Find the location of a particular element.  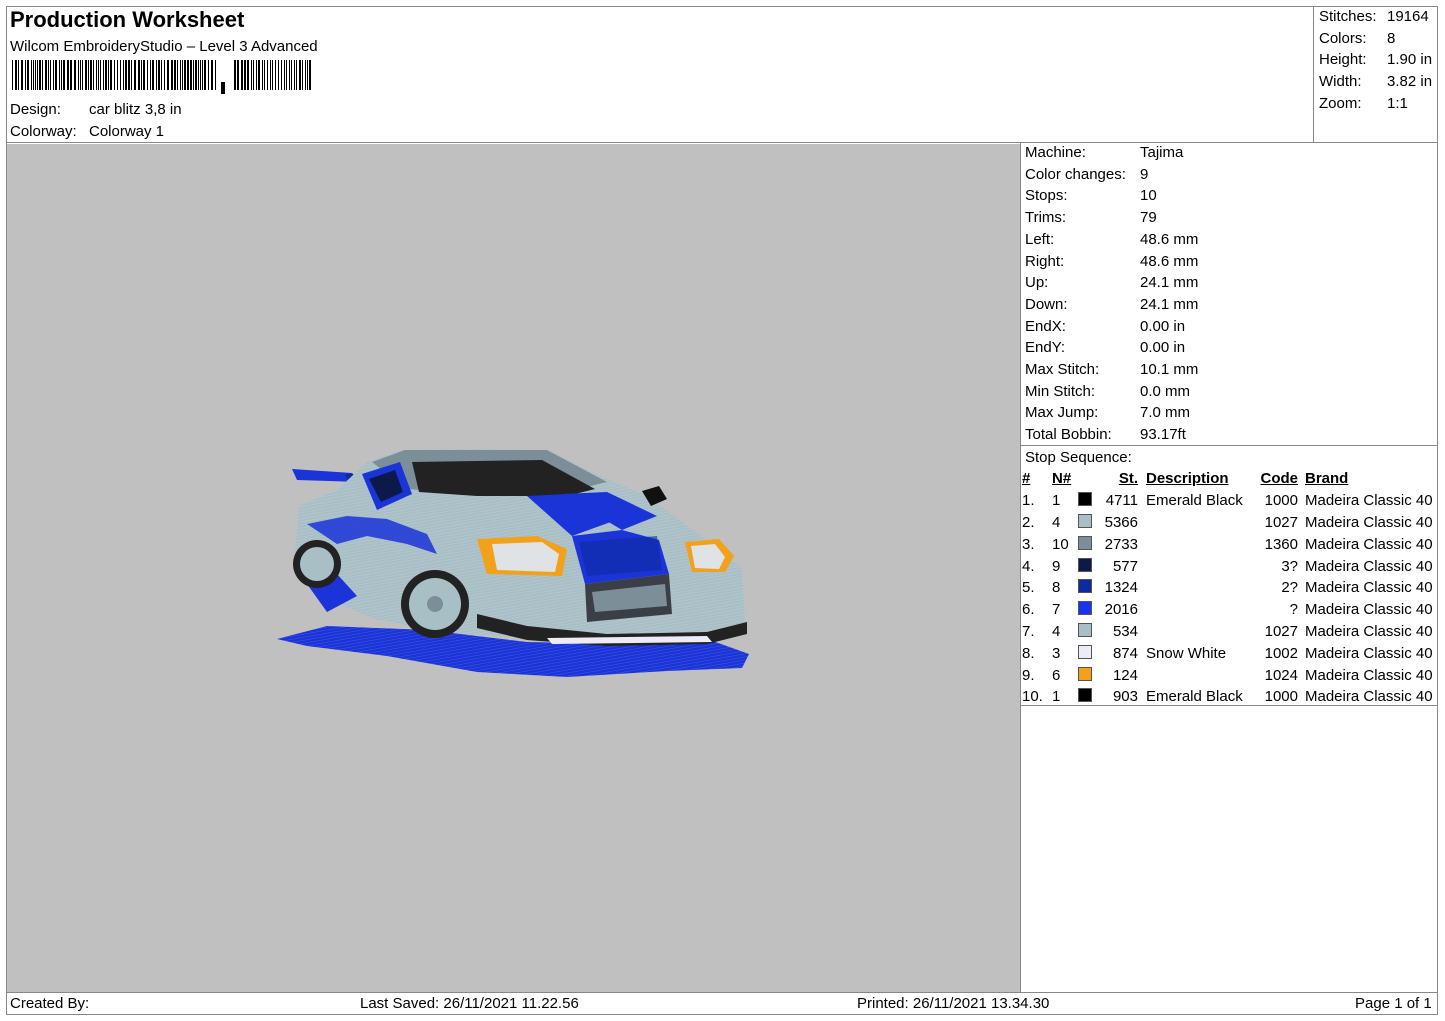

machine-info-value: 93.17ft is located at coordinates (1163, 435).